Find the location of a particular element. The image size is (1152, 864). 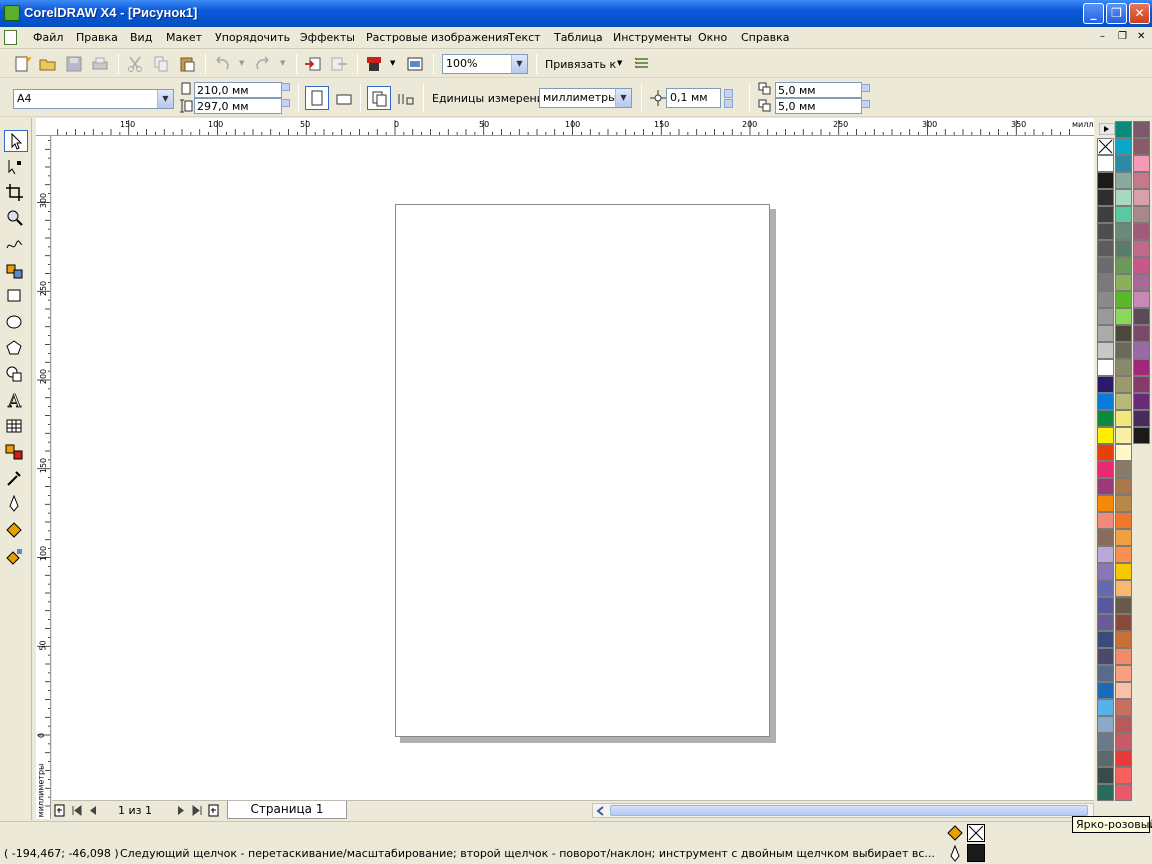

freehand-tool is located at coordinates (16, 245).